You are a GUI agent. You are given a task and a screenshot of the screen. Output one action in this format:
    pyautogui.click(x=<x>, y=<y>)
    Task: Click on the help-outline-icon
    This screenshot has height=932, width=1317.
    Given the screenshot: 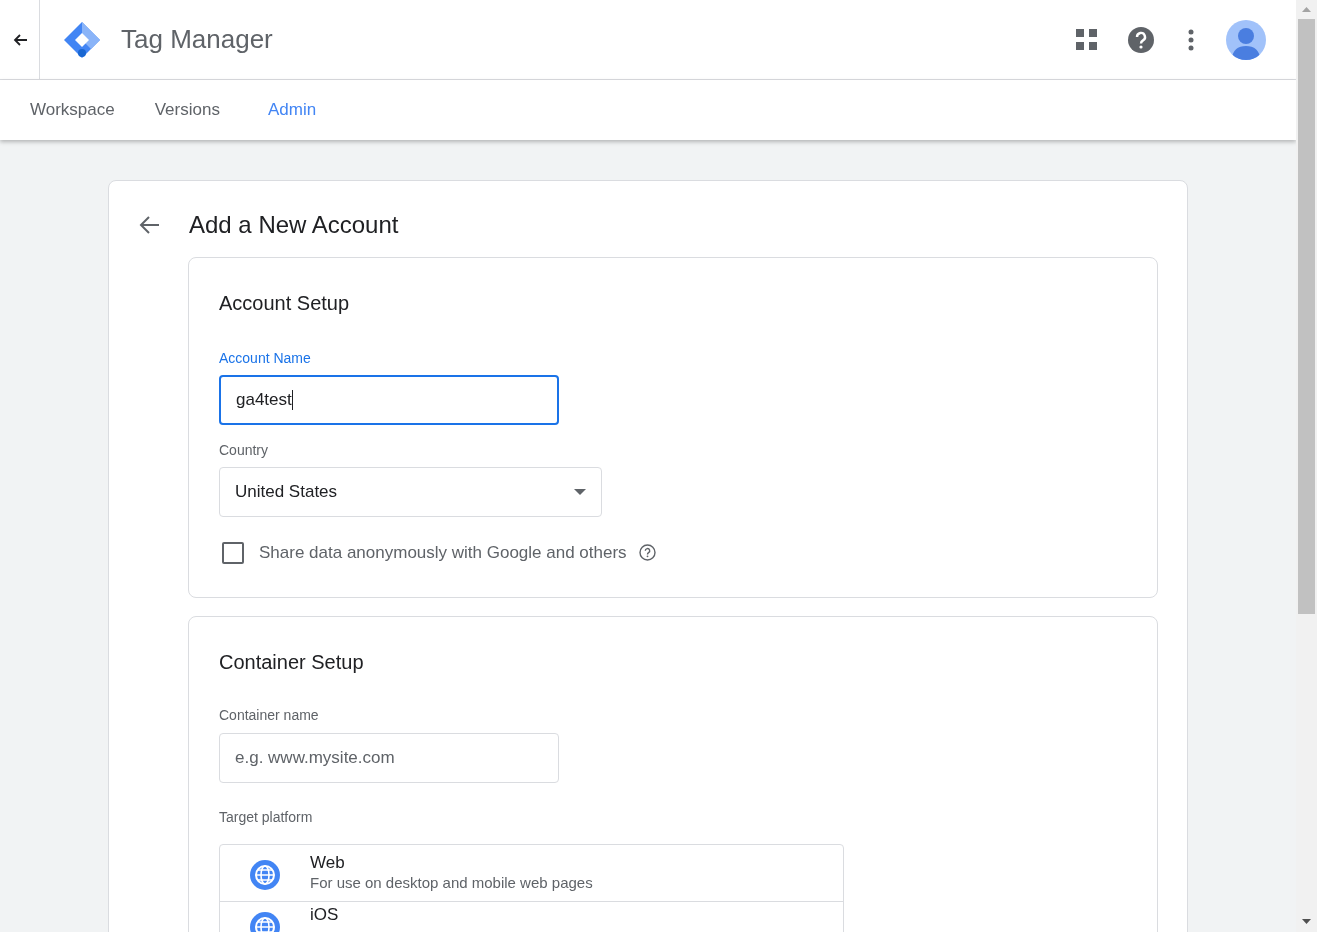 What is the action you would take?
    pyautogui.click(x=647, y=553)
    